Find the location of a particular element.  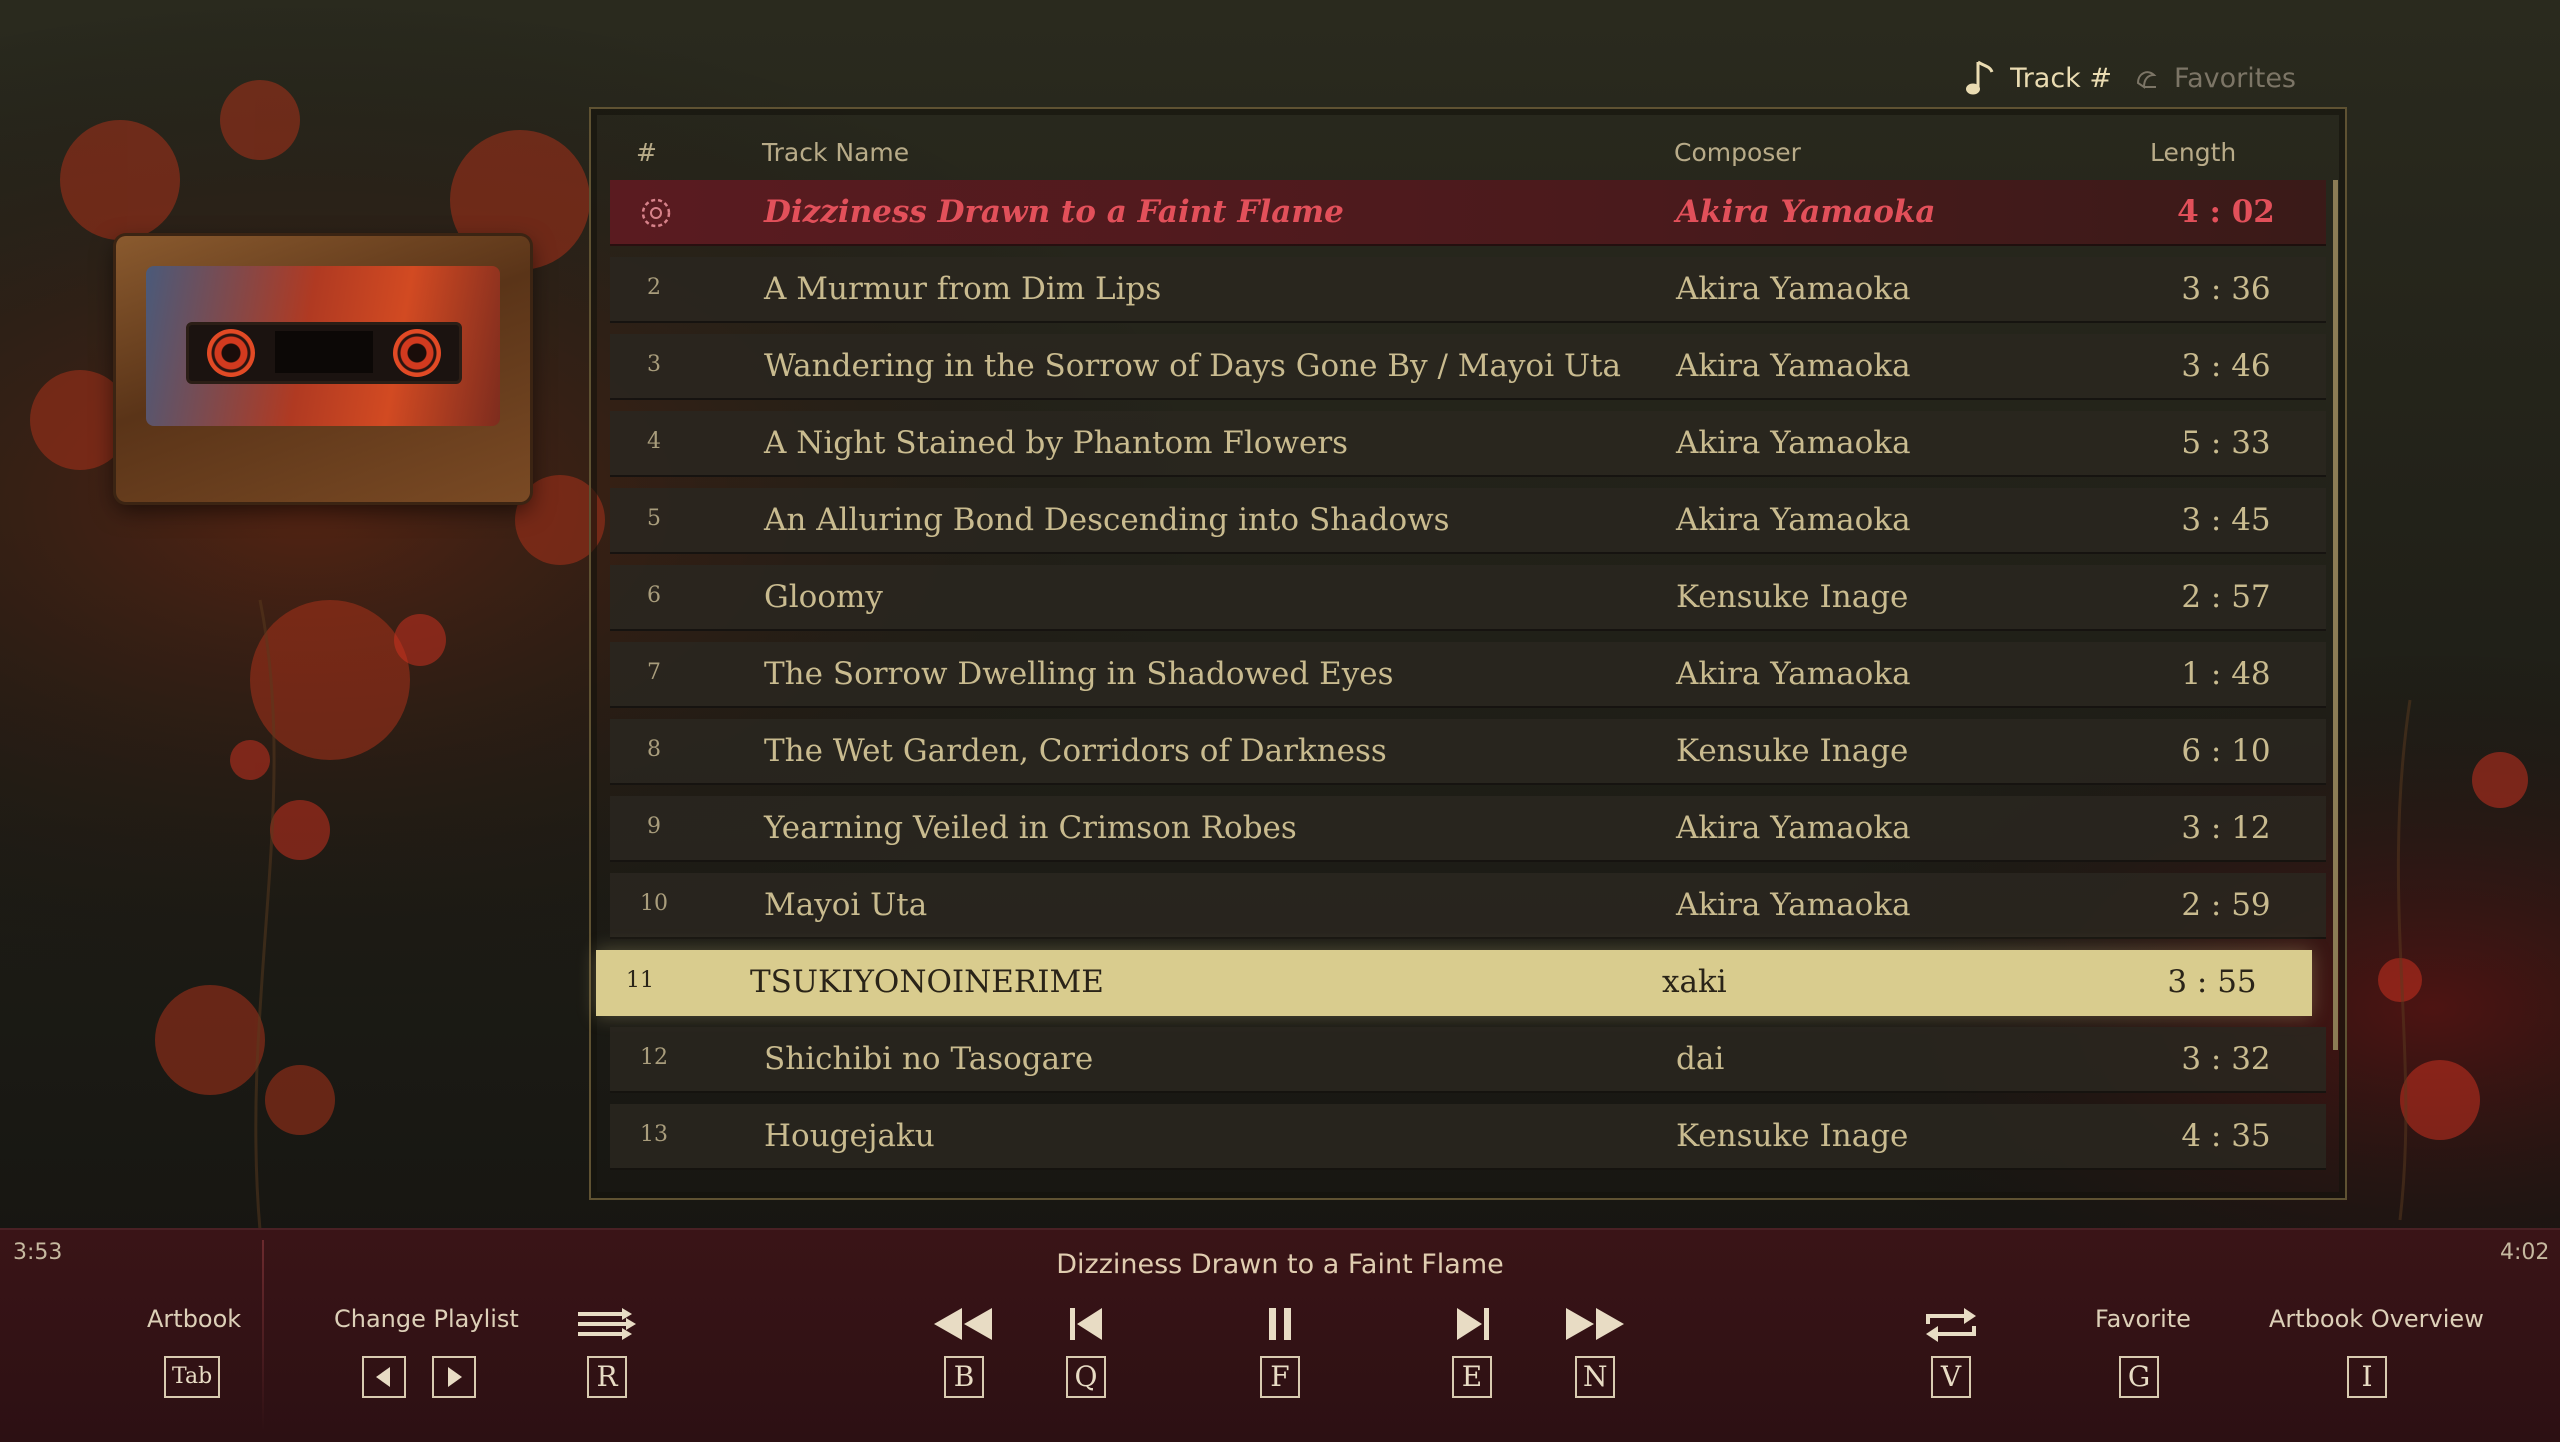

repeat-key: V is located at coordinates (1951, 1377).